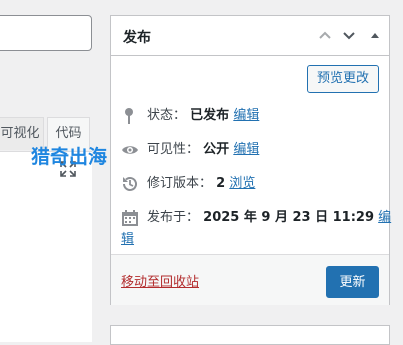 The image size is (403, 345). I want to click on revisions-row: 修订版本： 2 浏览, so click(251, 184).